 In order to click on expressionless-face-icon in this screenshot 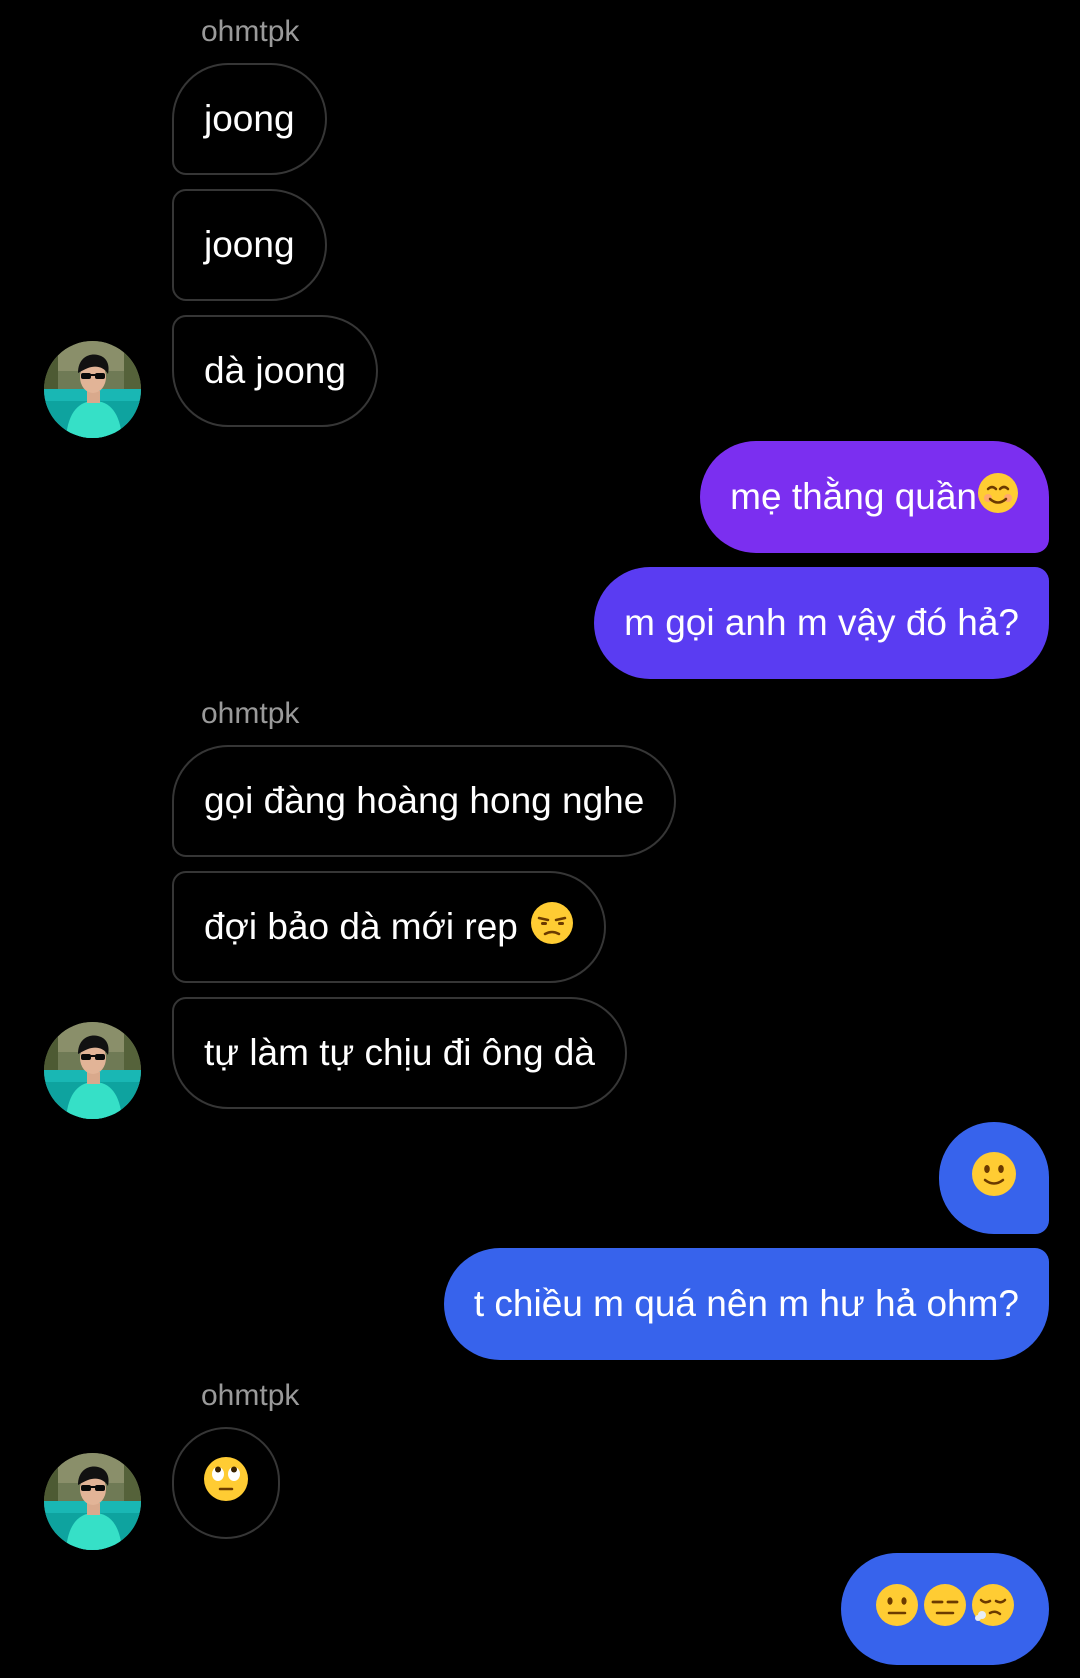, I will do `click(945, 1609)`.